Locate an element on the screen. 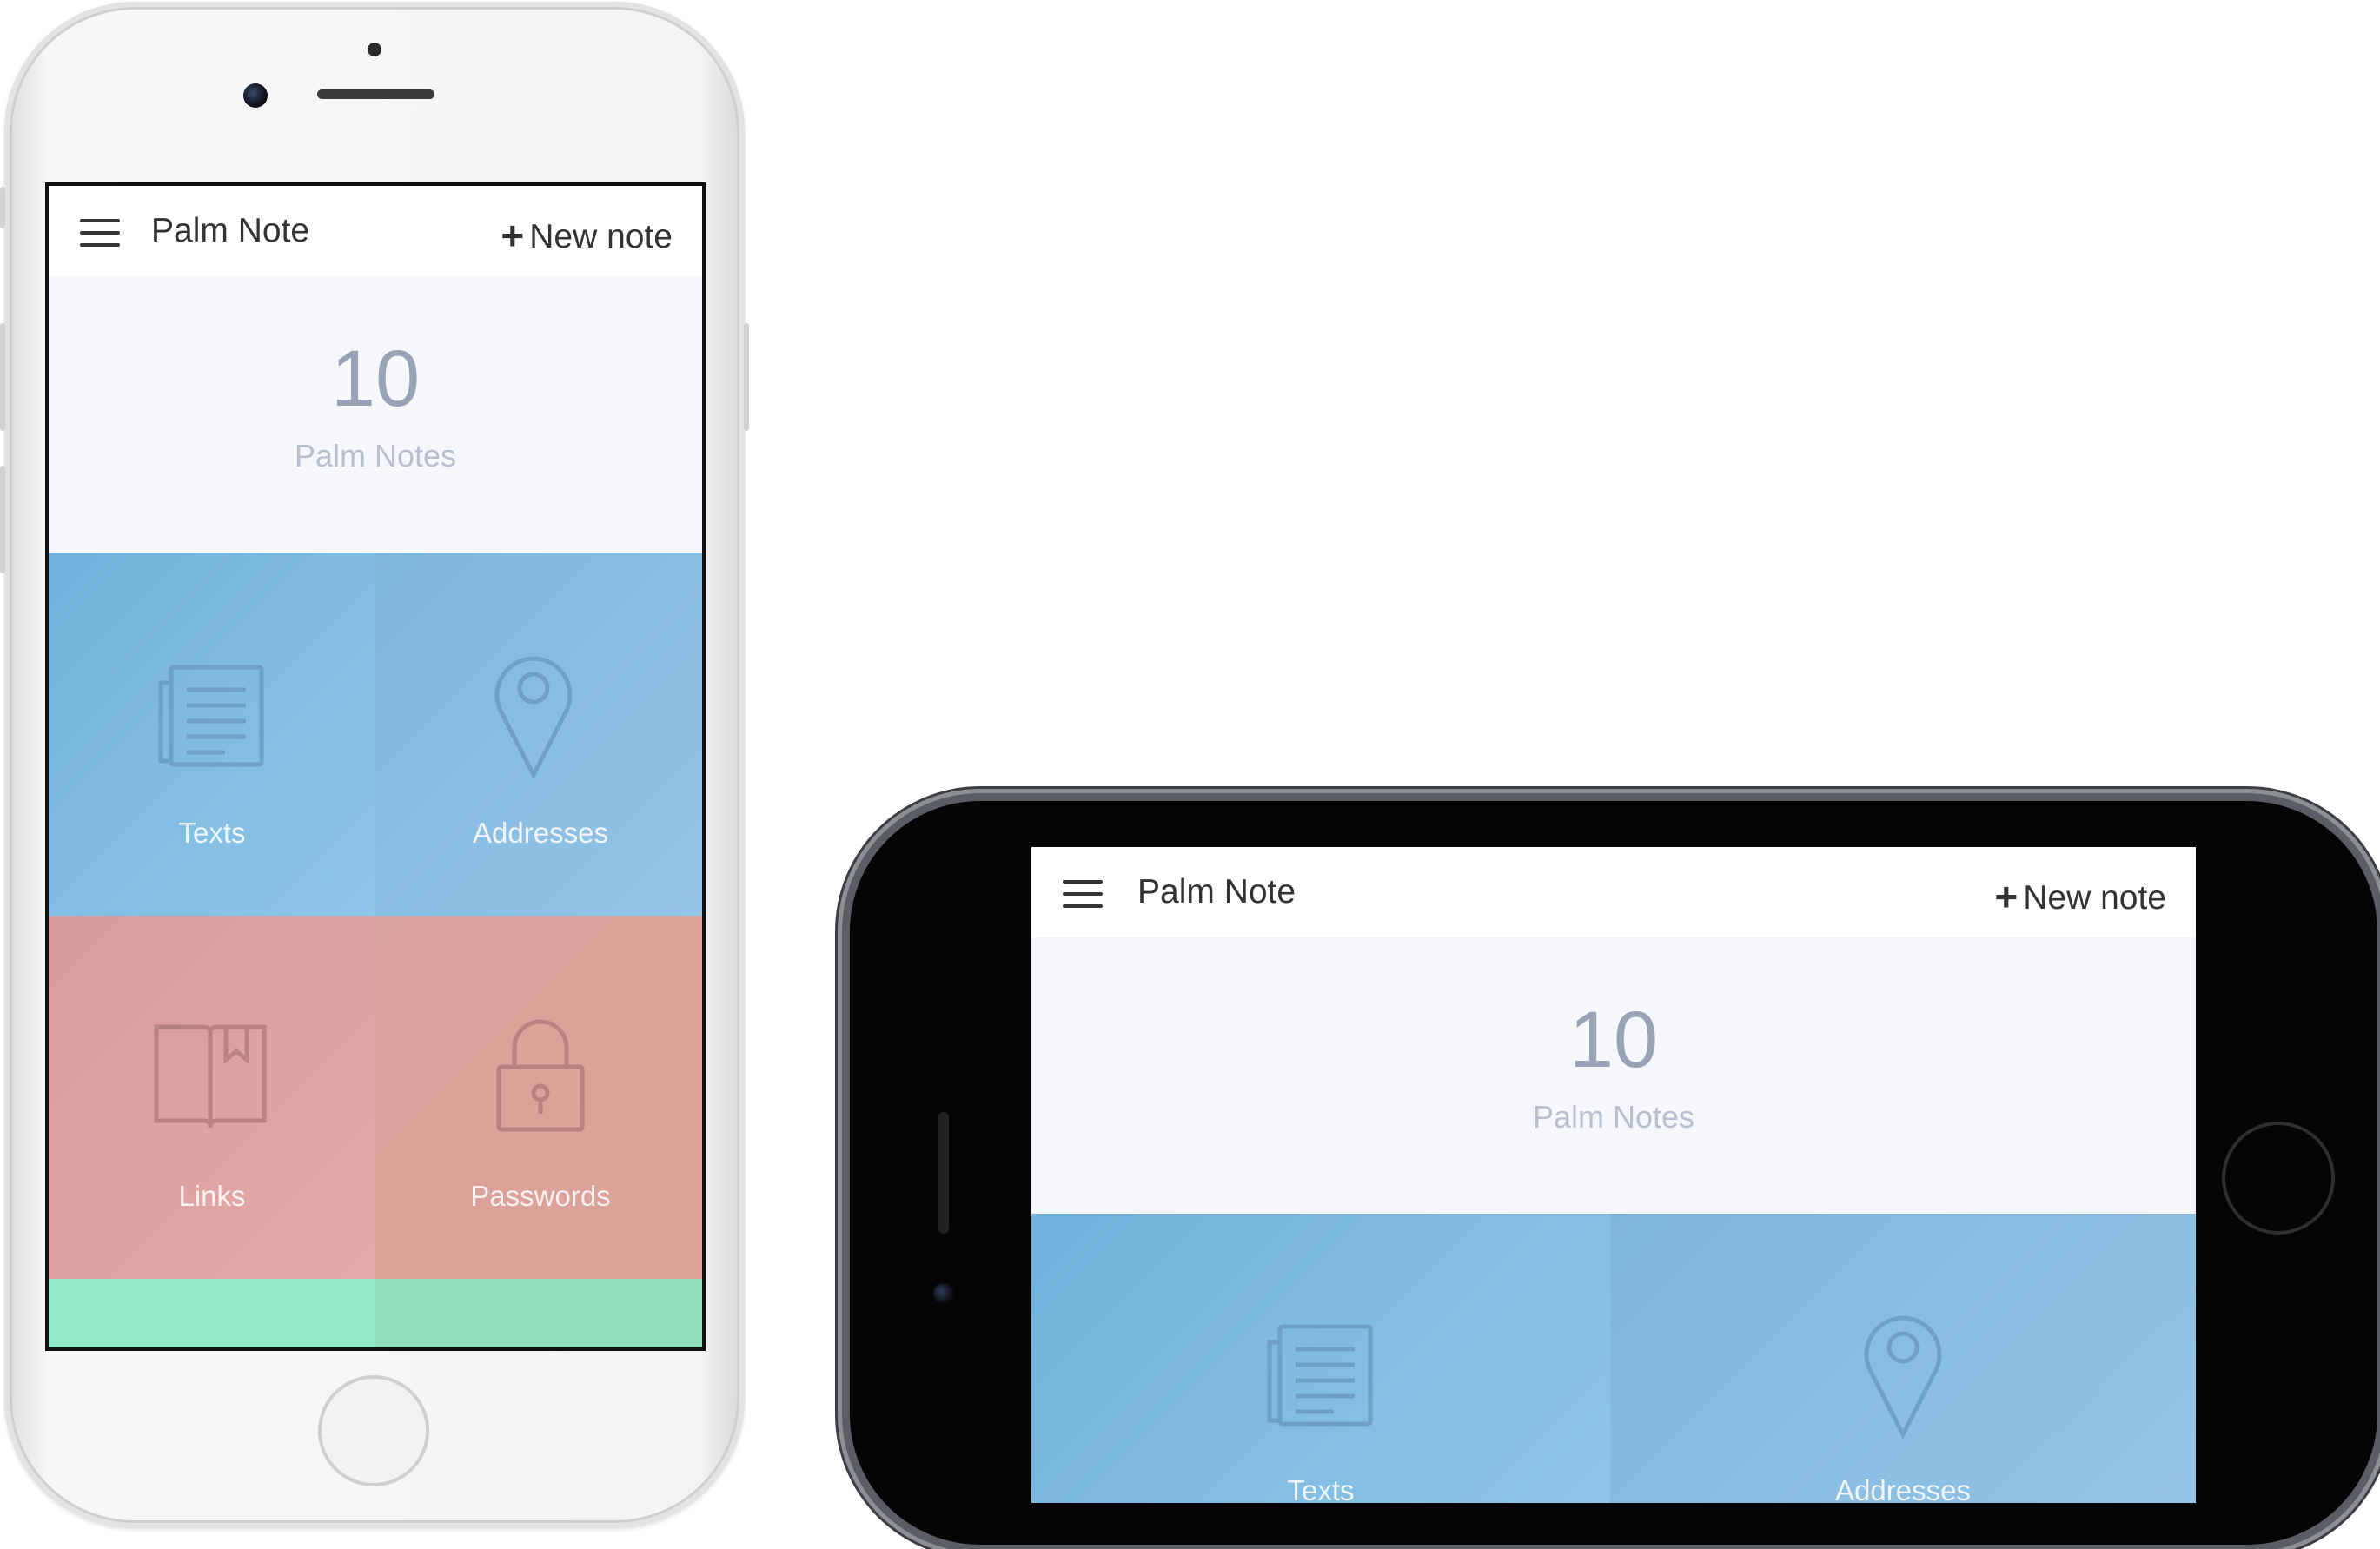  app-header: Palm Note + New note is located at coordinates (375, 231).